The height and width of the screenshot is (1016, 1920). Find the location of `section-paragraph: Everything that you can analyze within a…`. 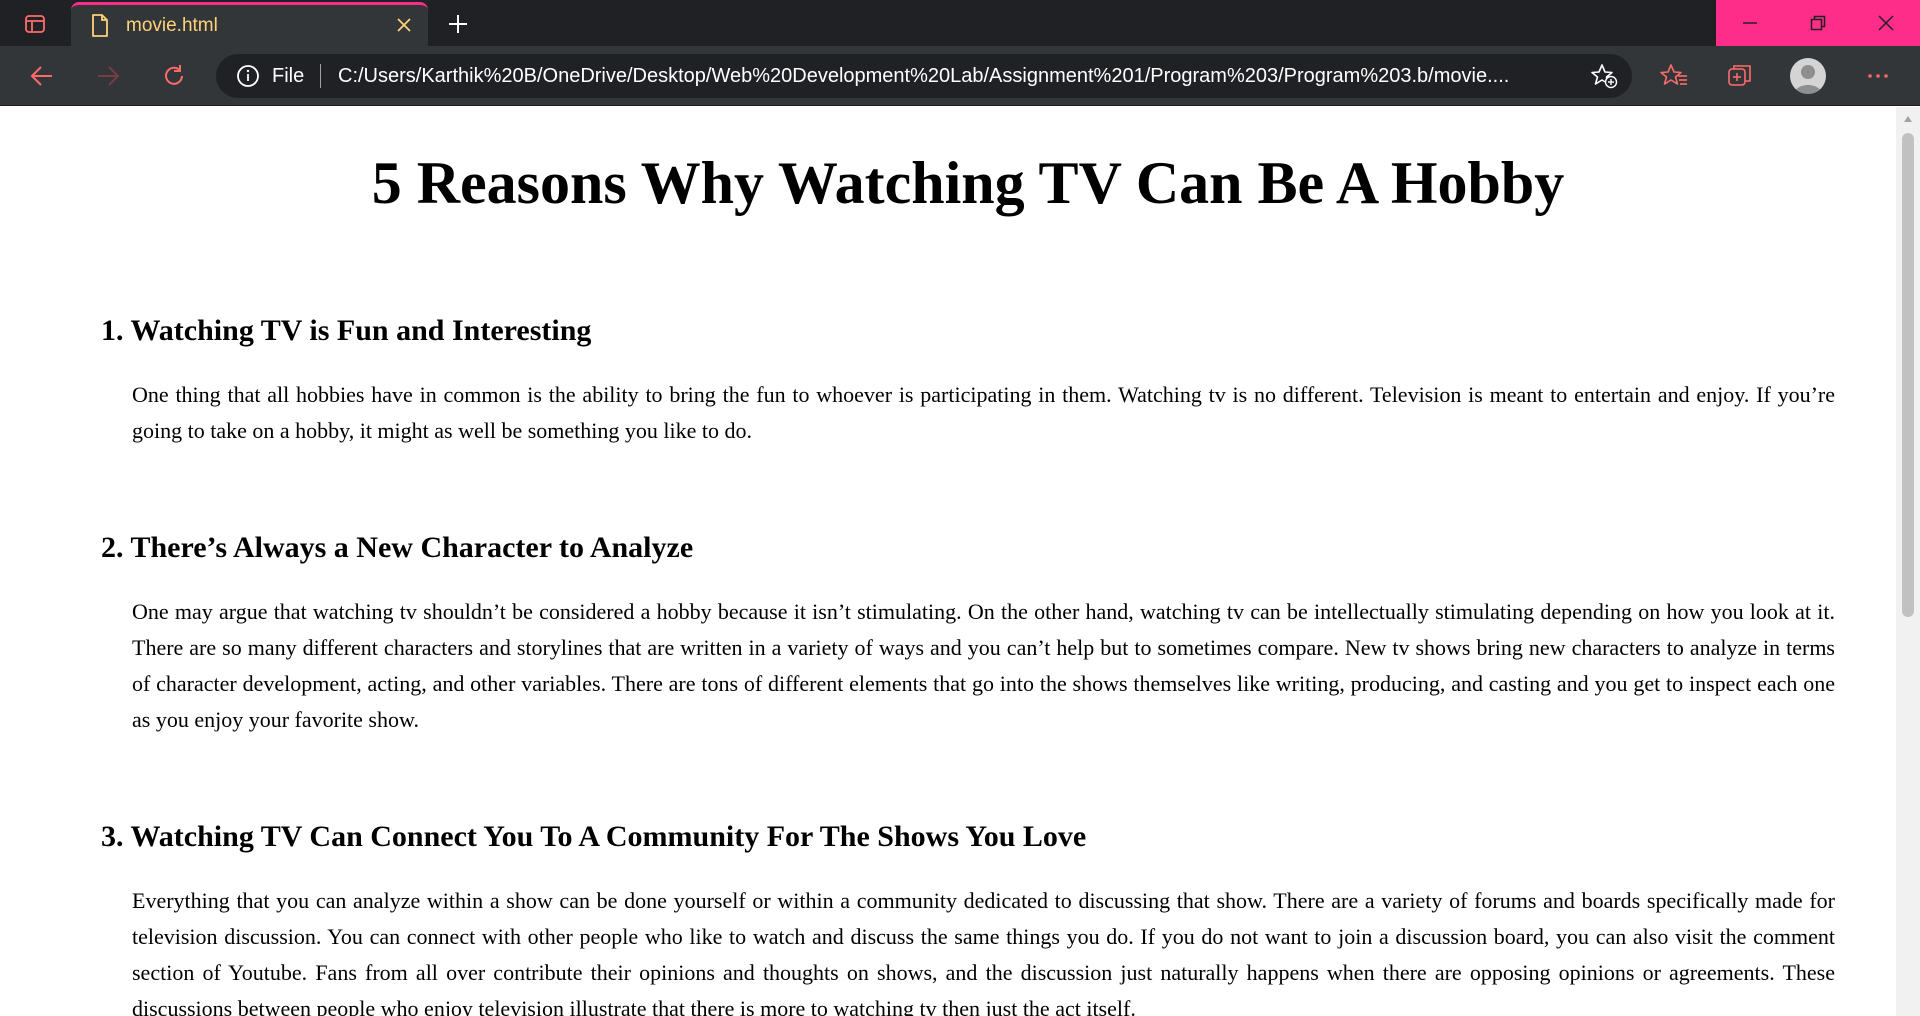

section-paragraph: Everything that you can analyze within a… is located at coordinates (983, 952).